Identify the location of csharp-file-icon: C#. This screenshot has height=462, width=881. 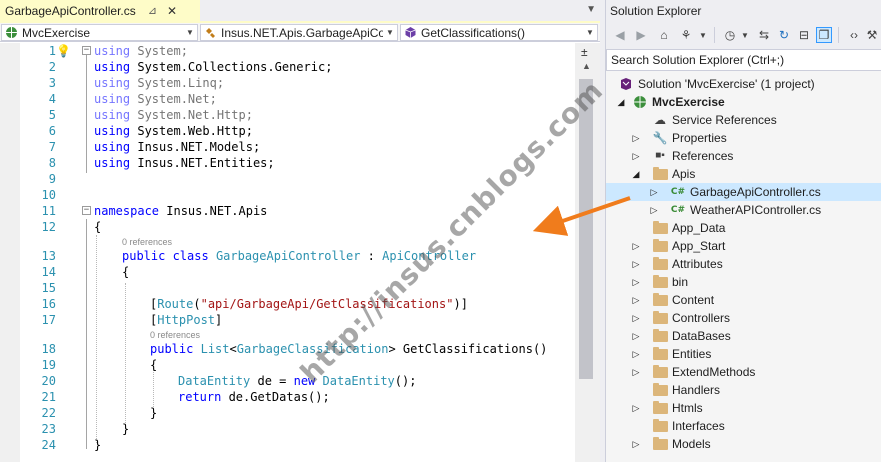
(678, 210).